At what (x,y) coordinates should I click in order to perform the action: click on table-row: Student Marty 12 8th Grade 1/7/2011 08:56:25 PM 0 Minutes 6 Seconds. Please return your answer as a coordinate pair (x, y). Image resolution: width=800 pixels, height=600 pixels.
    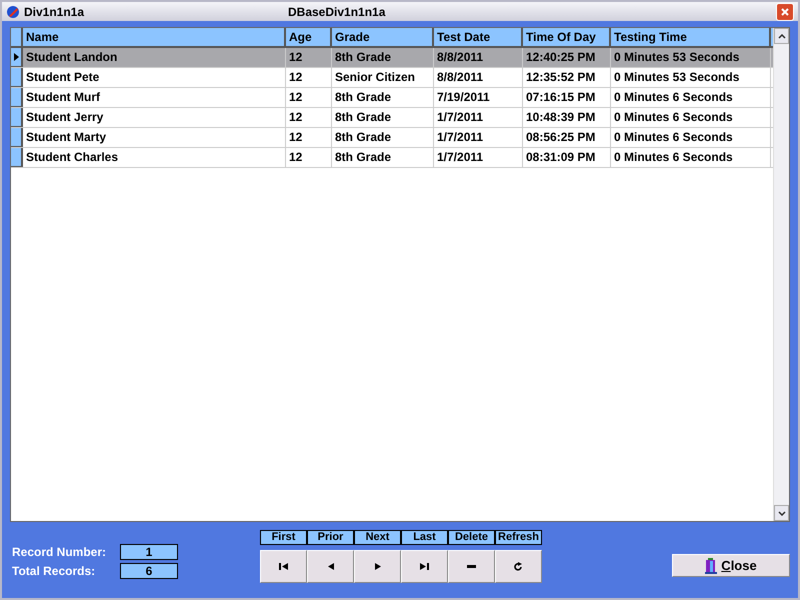
    Looking at the image, I should click on (392, 138).